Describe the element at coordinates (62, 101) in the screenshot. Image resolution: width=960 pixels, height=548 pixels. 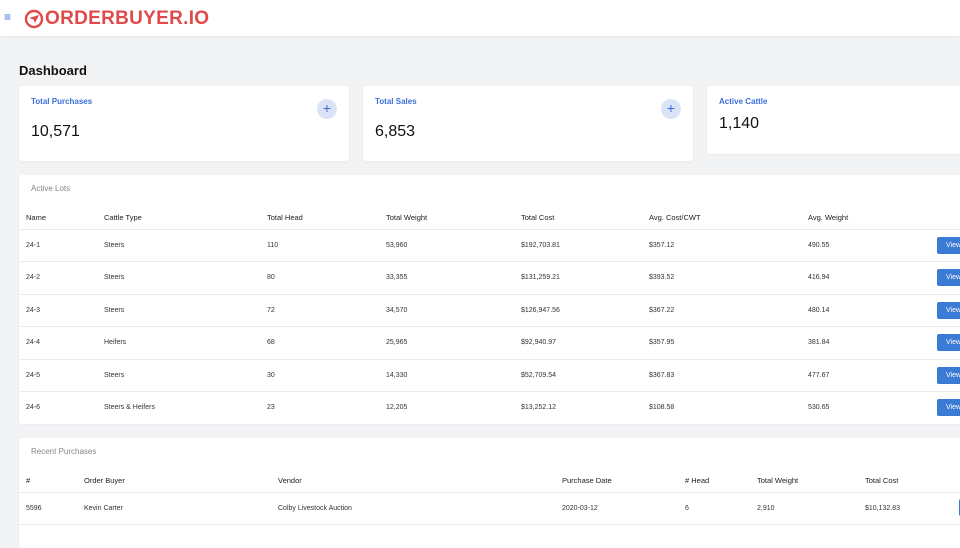
I see `card-label: Total Purchases` at that location.